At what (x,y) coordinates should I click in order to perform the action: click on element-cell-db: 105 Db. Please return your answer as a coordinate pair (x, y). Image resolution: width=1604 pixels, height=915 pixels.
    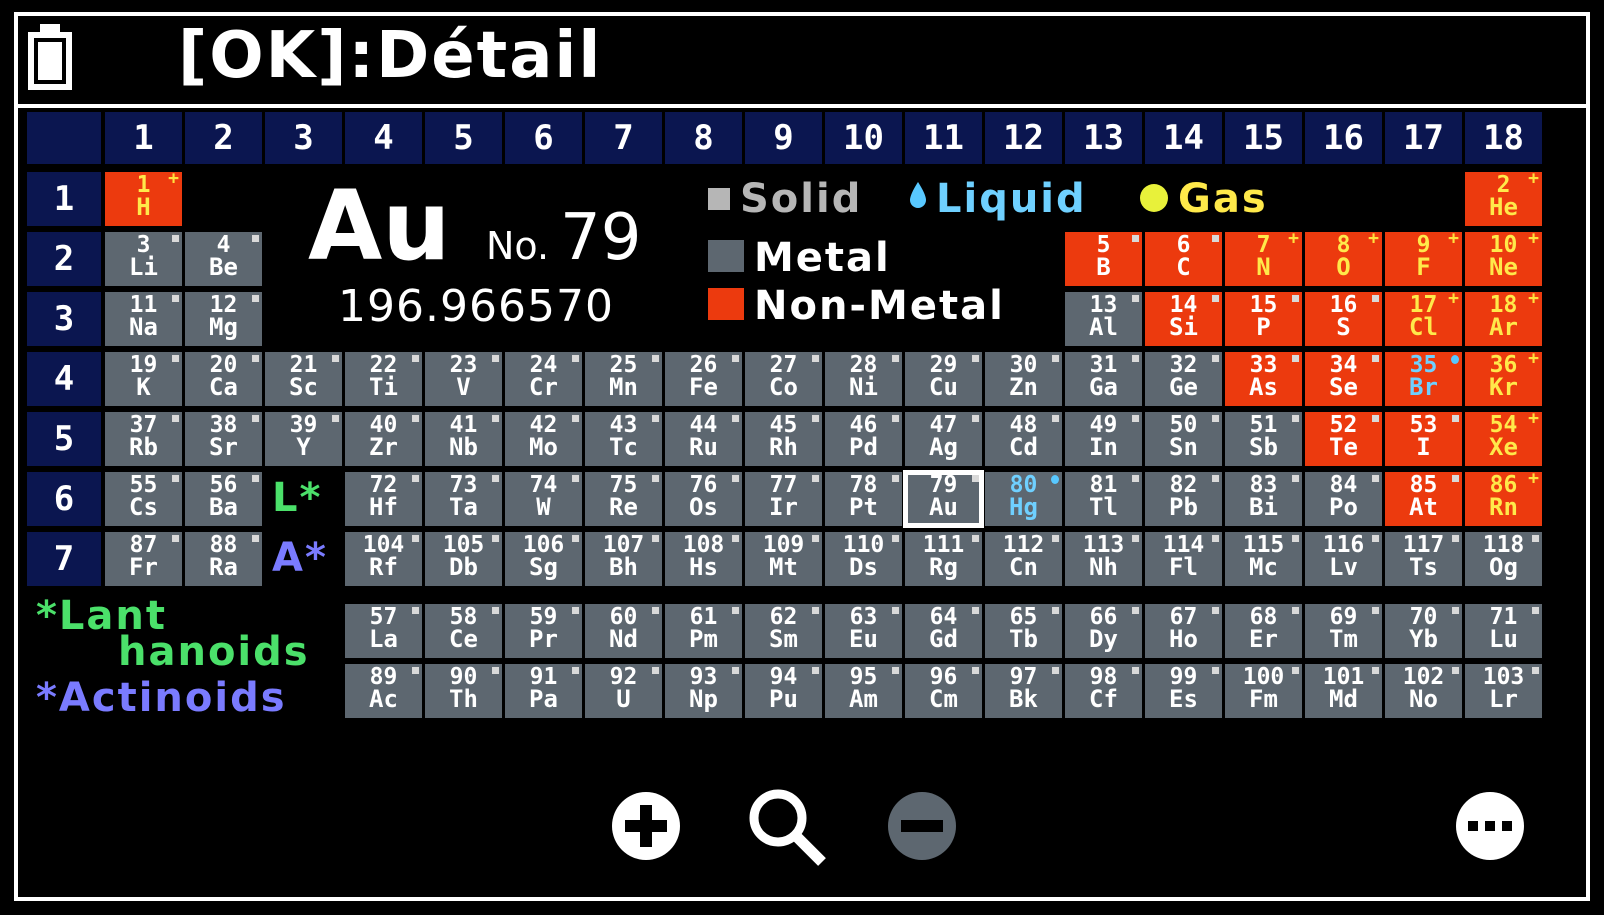
    Looking at the image, I should click on (463, 559).